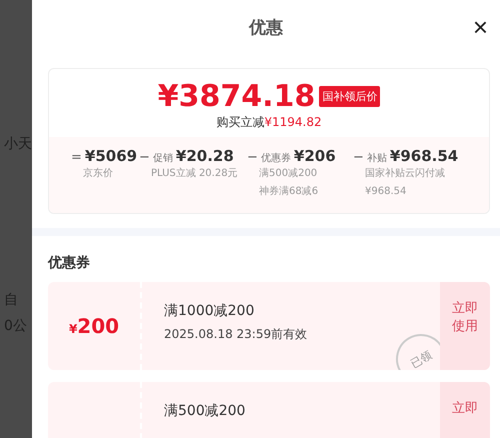  I want to click on saving-text: 购买立减¥1194.82, so click(269, 122).